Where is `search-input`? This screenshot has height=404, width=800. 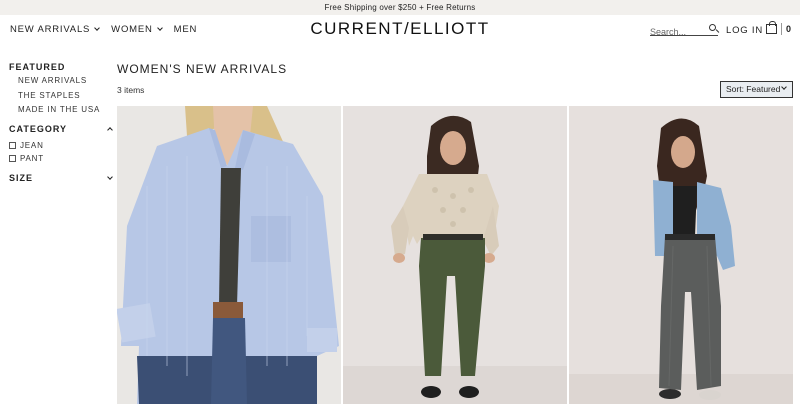 search-input is located at coordinates (678, 32).